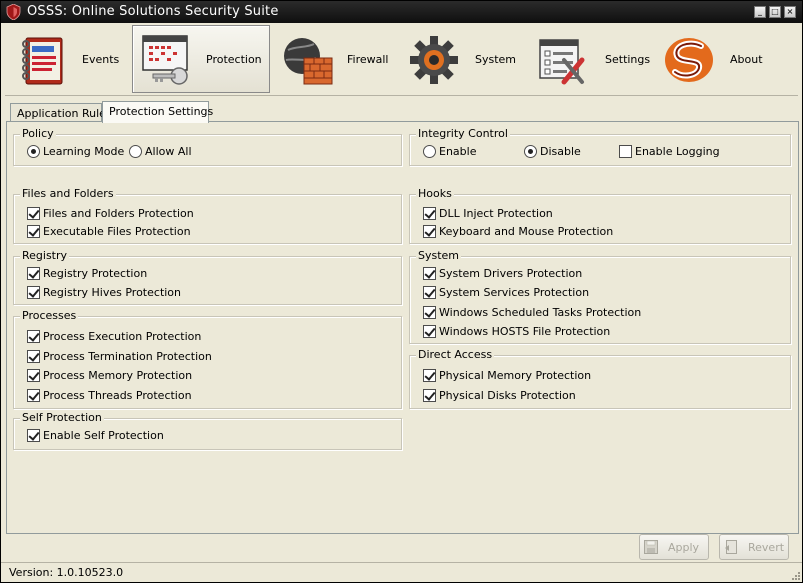 This screenshot has height=583, width=803. Describe the element at coordinates (62, 417) in the screenshot. I see `self-protection-group-title: Self Protection` at that location.